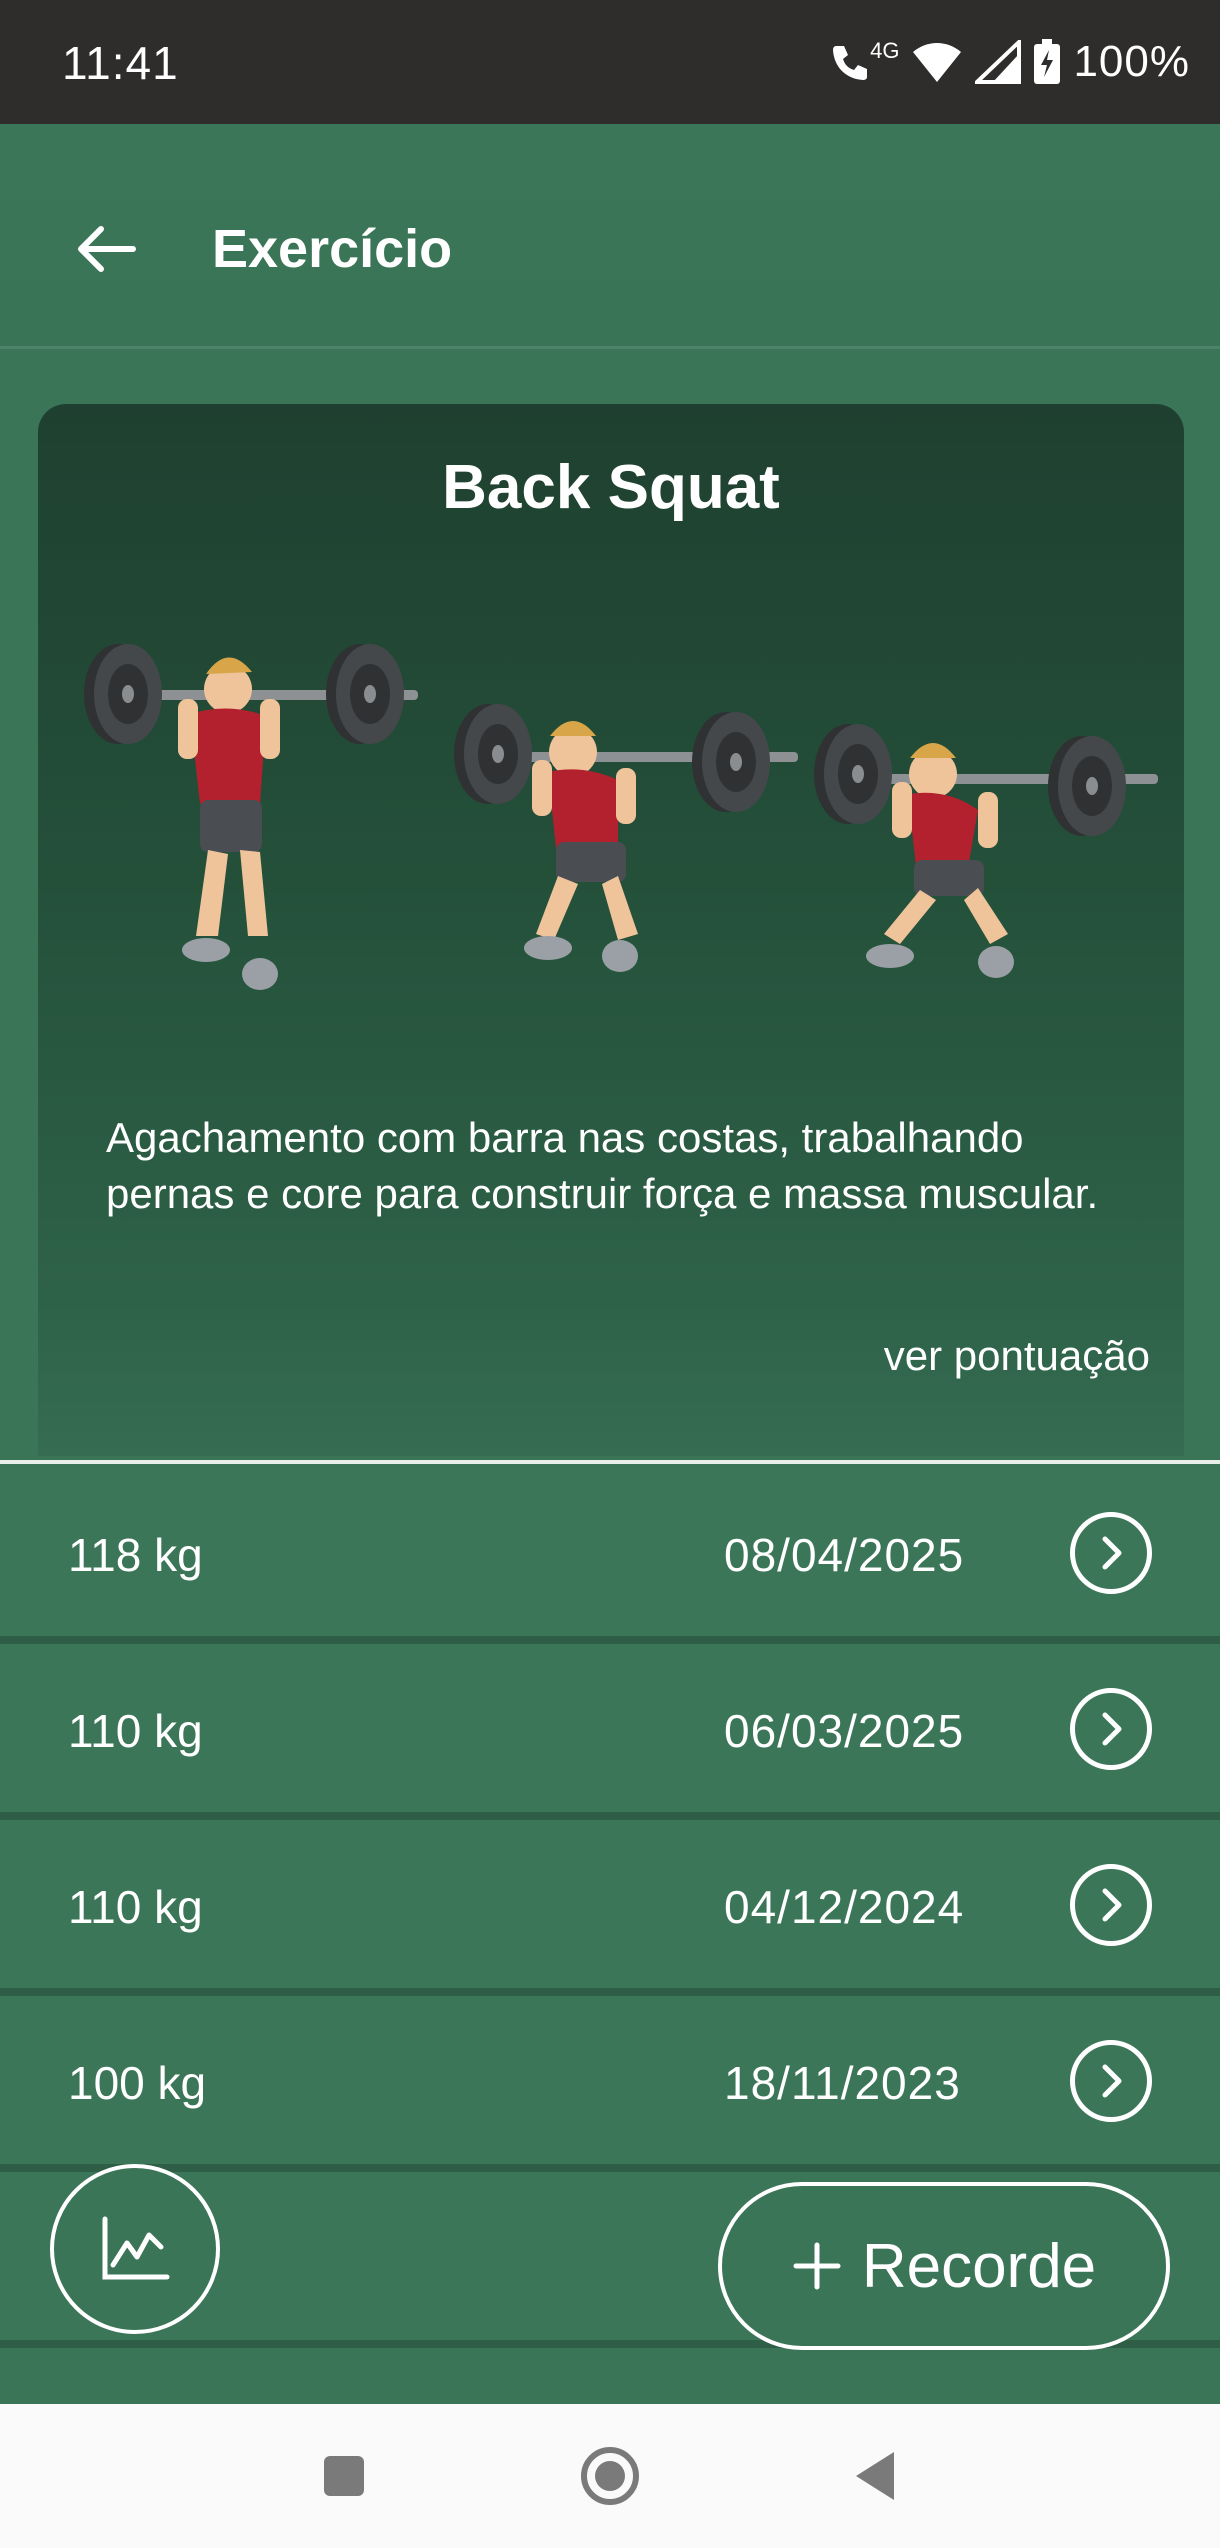  Describe the element at coordinates (137, 2083) in the screenshot. I see `record-weight: 100 kg` at that location.